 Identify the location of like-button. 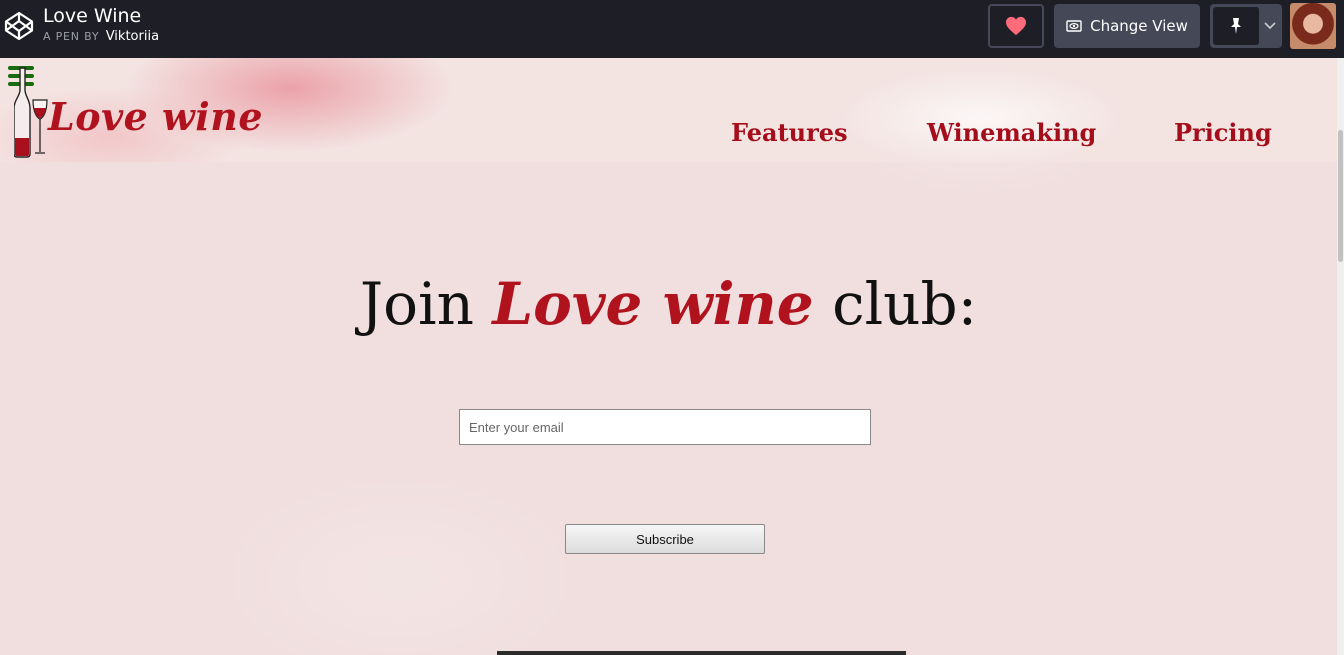
(1016, 26).